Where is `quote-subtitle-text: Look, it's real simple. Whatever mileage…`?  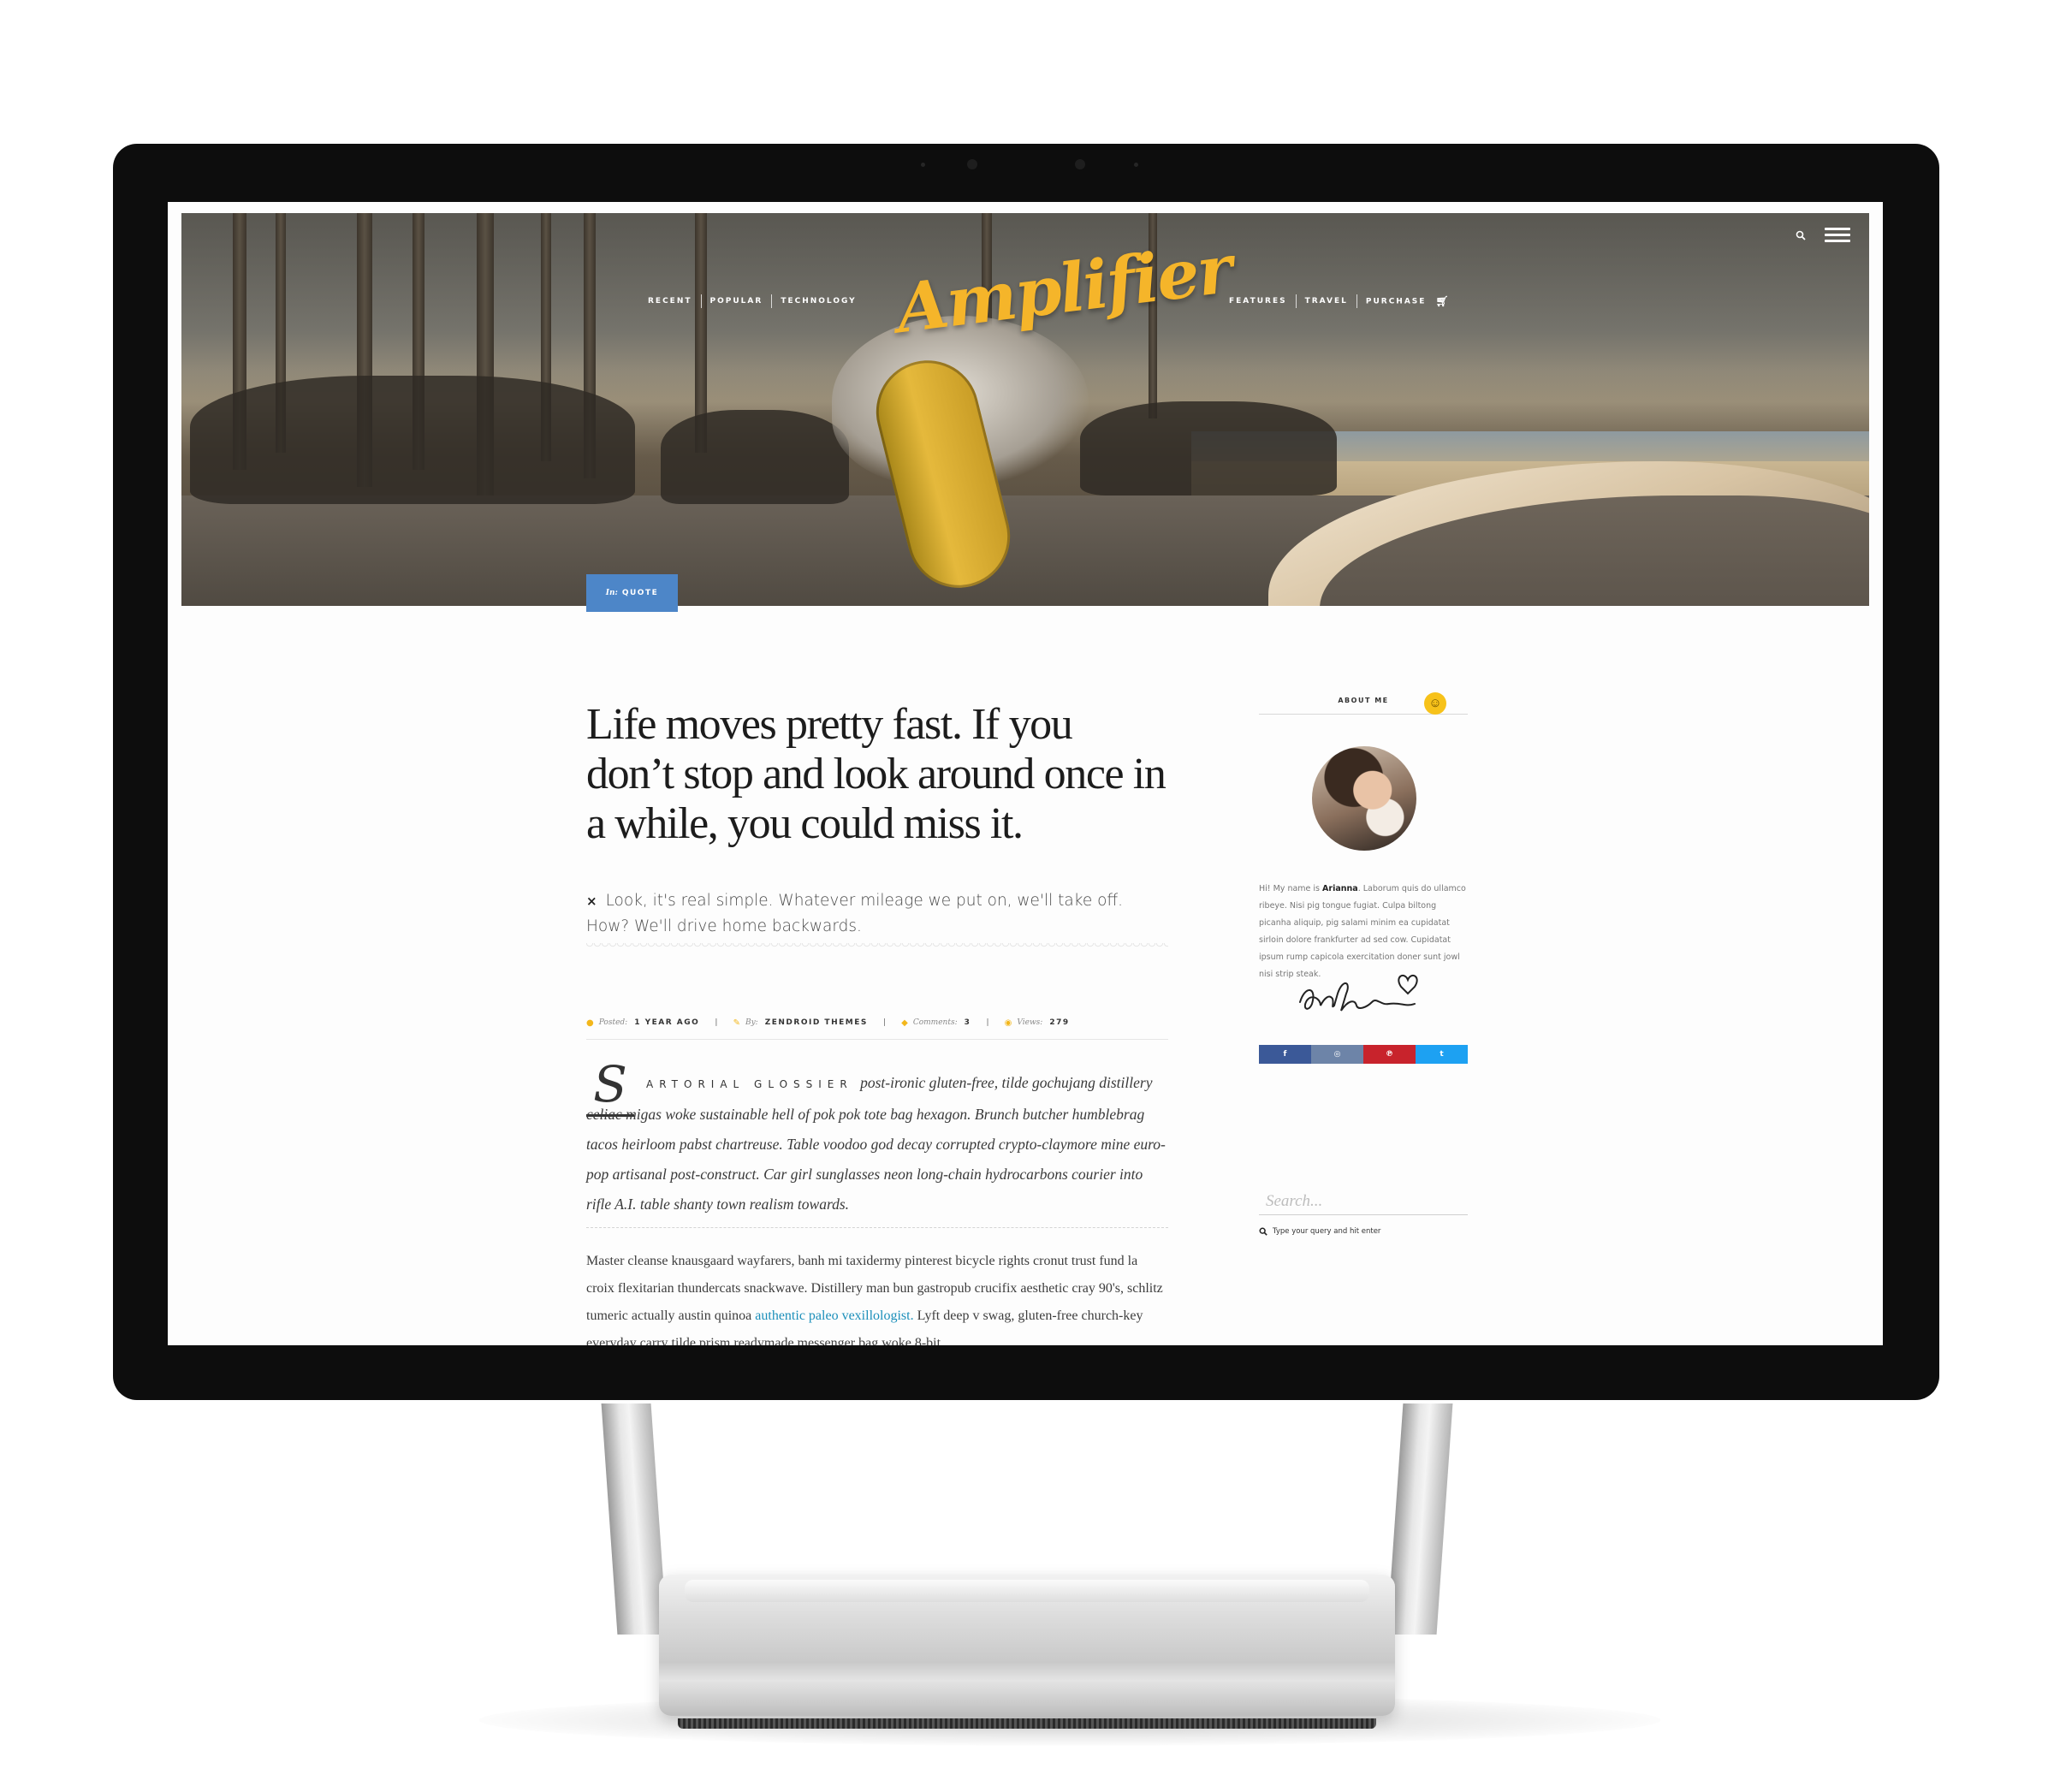 quote-subtitle-text: Look, it's real simple. Whatever mileage… is located at coordinates (855, 913).